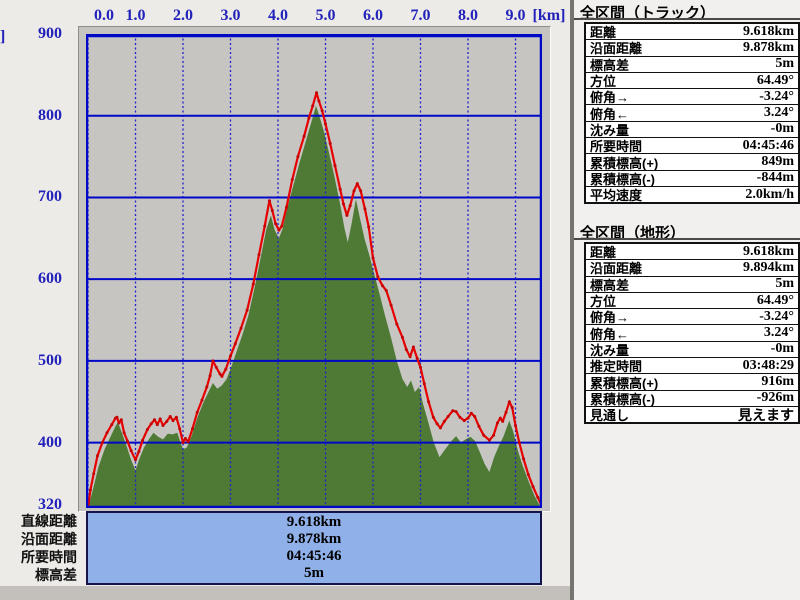 Image resolution: width=800 pixels, height=600 pixels. I want to click on track-summary-labels: 直線距離 沿面距離 所要時間 標高差, so click(38, 548).